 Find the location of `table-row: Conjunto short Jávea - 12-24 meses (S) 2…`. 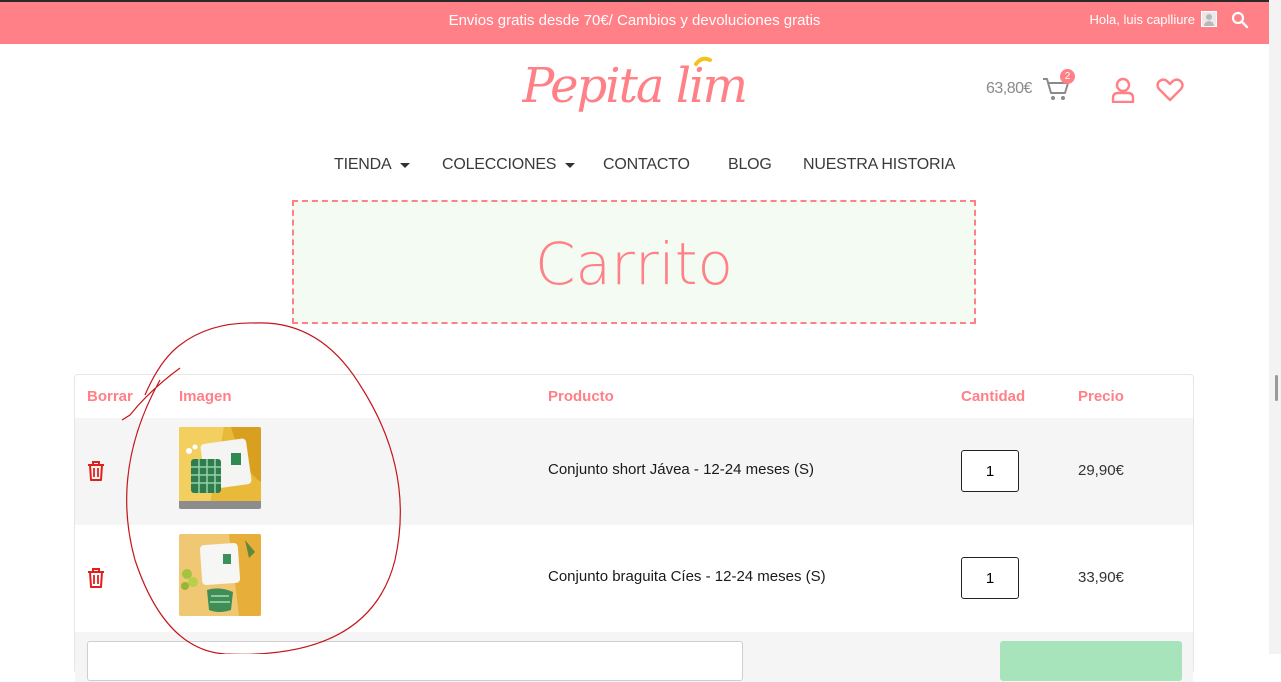

table-row: Conjunto short Jávea - 12-24 meses (S) 2… is located at coordinates (634, 471).